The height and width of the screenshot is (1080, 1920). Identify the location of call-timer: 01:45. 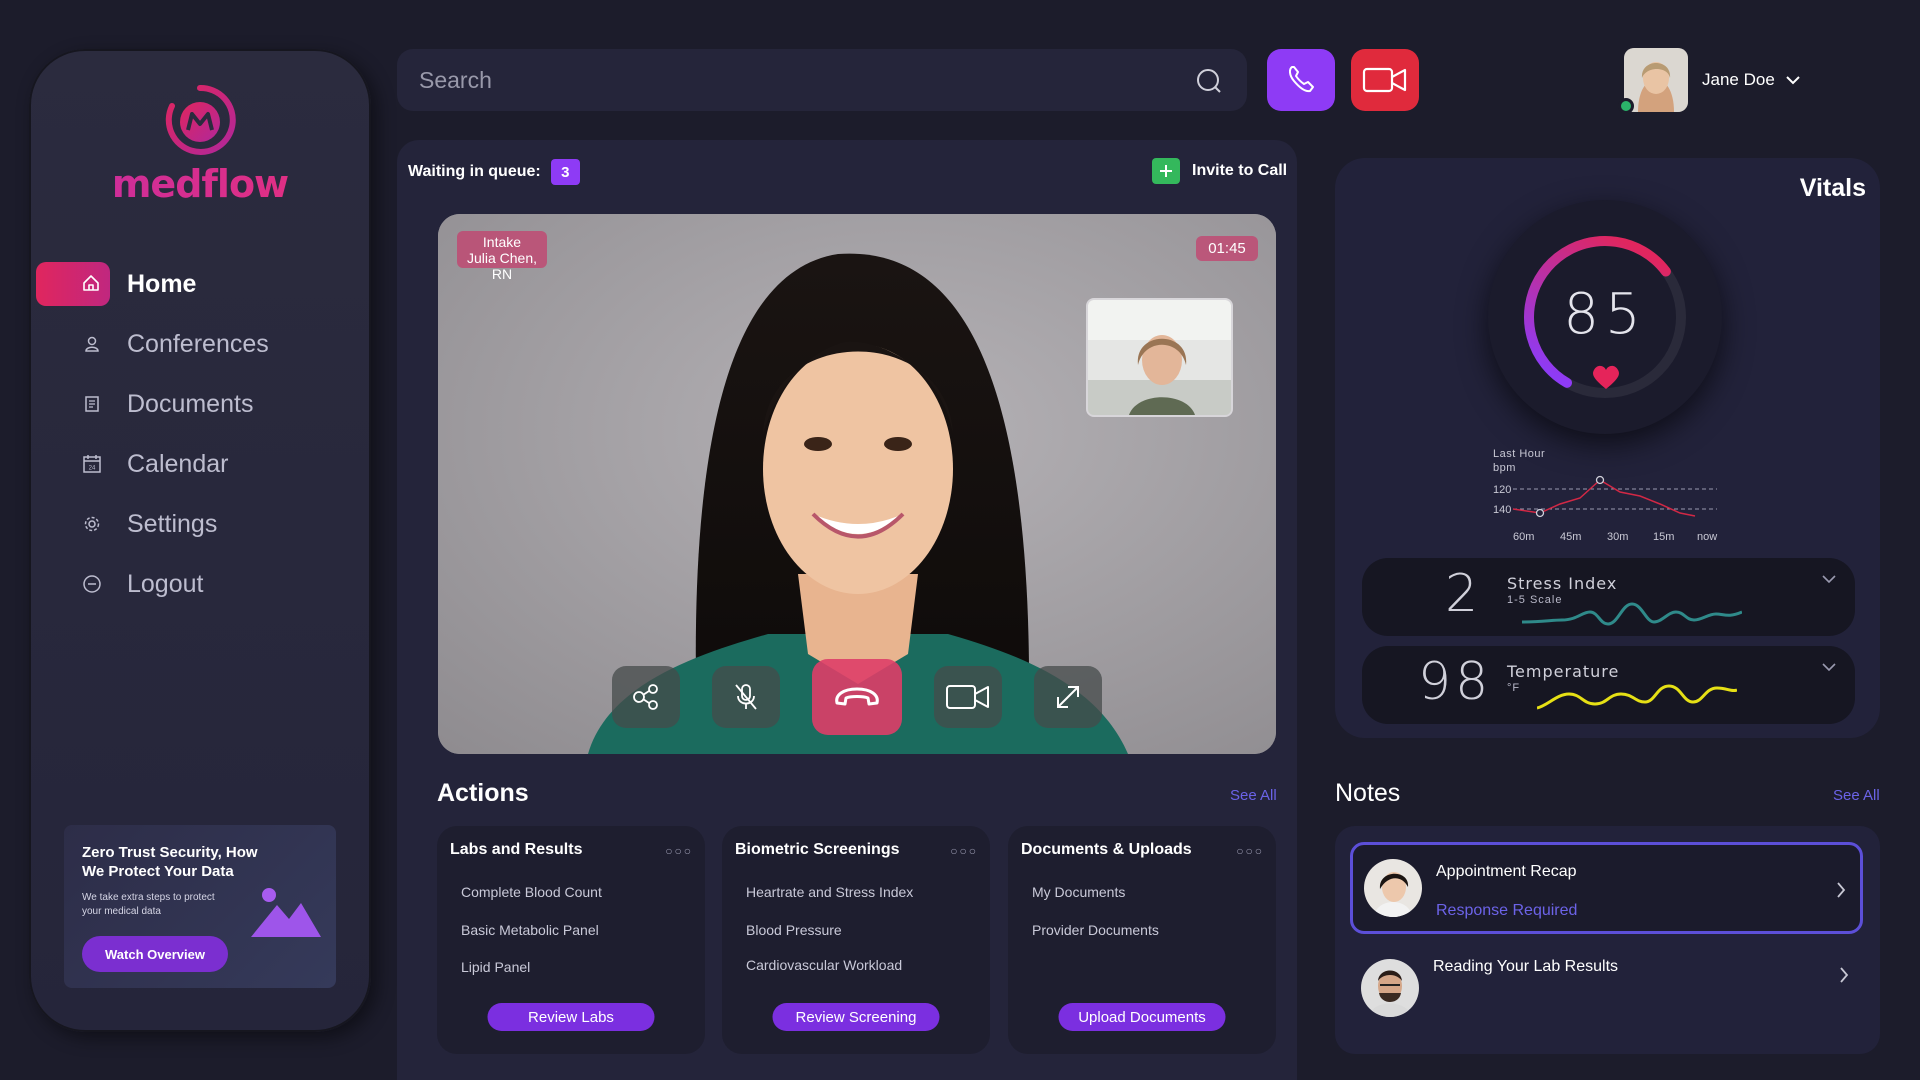
(1227, 248).